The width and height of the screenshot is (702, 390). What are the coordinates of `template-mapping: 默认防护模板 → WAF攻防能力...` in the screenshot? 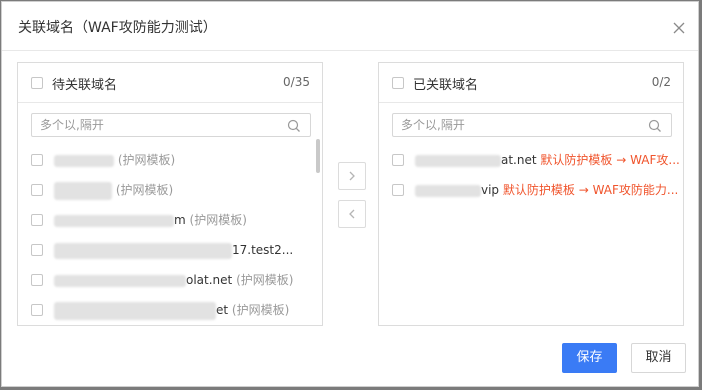 It's located at (590, 190).